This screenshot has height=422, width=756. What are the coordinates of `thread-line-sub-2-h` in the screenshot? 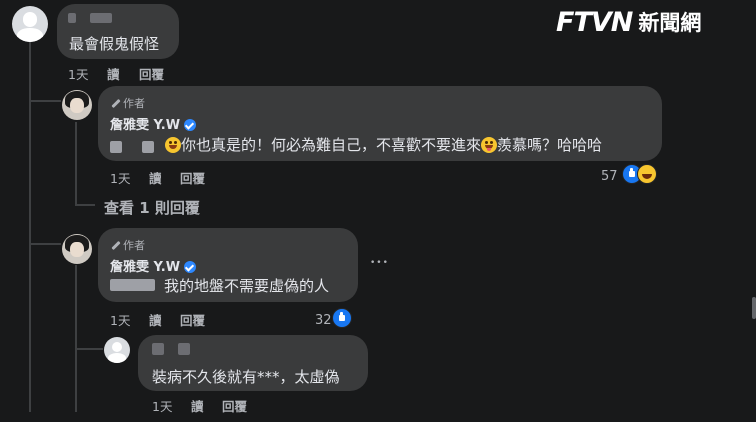 It's located at (90, 349).